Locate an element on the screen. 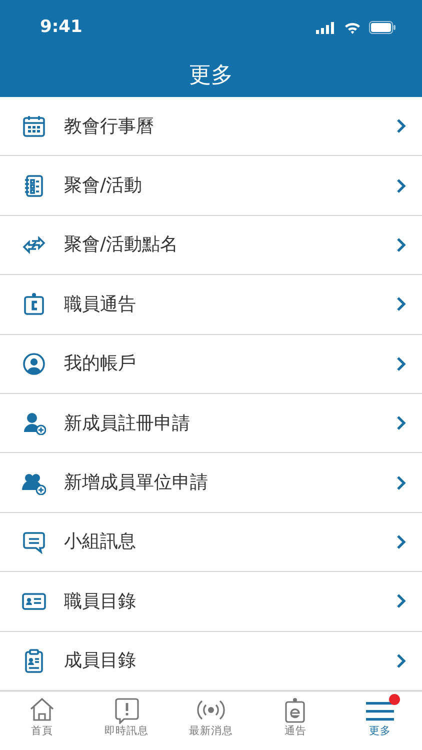  signal-icon is located at coordinates (326, 28).